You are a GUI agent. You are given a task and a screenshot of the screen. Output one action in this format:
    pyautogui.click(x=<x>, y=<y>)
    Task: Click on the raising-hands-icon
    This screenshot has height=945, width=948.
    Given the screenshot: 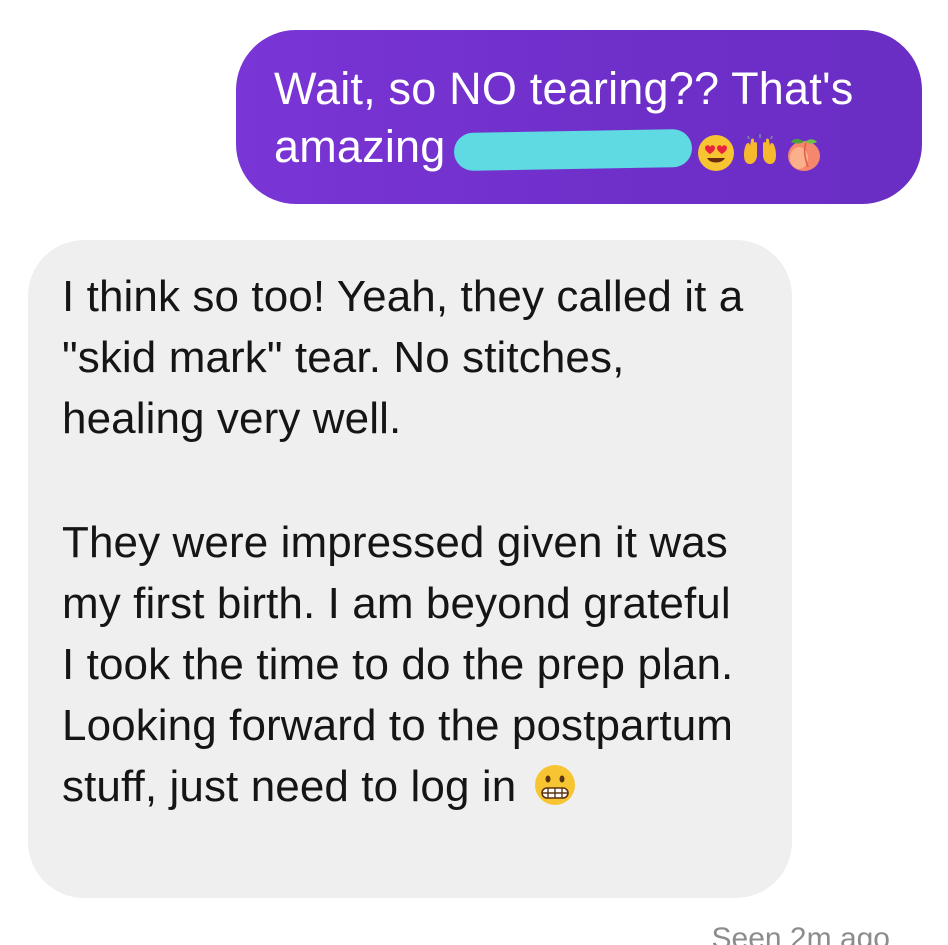 What is the action you would take?
    pyautogui.click(x=760, y=149)
    